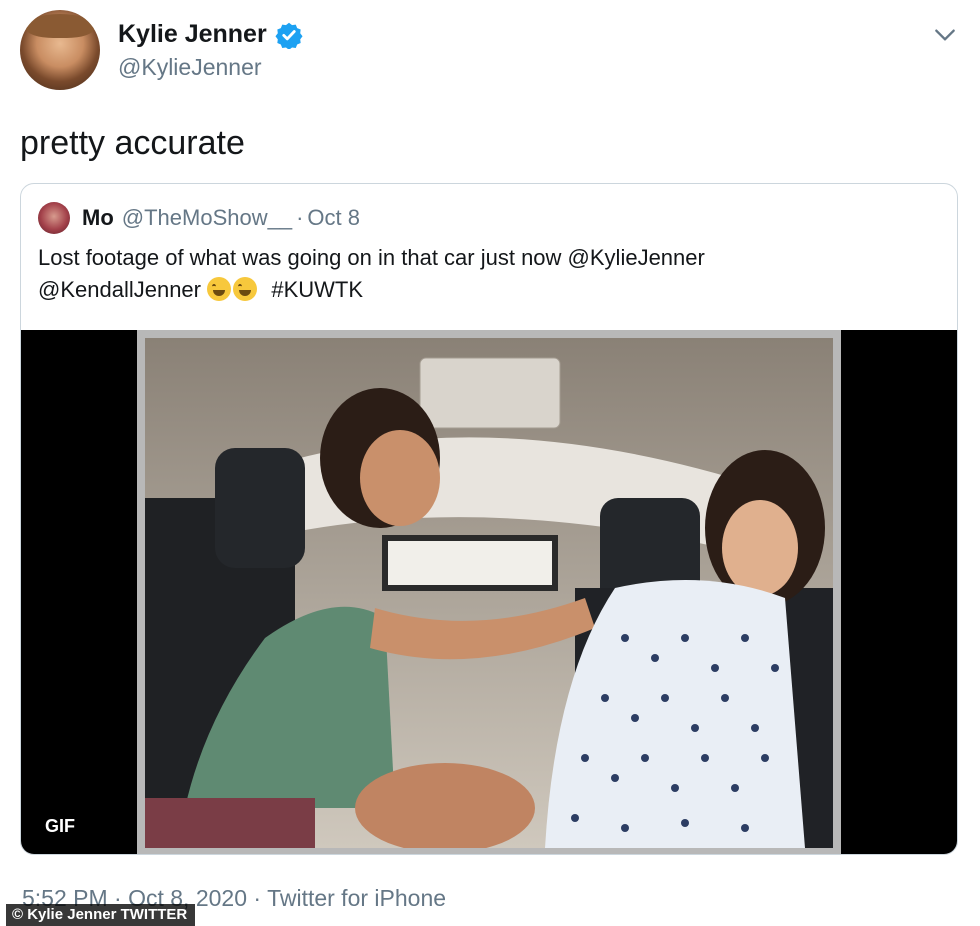  I want to click on author-name: Kylie Jenner, so click(192, 34).